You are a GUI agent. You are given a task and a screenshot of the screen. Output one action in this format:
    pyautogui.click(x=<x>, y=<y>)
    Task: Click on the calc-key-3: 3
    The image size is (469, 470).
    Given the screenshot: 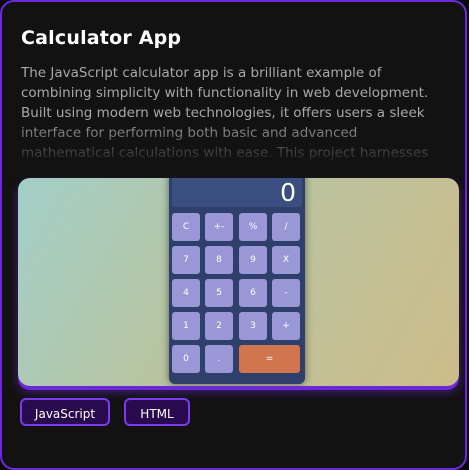 What is the action you would take?
    pyautogui.click(x=253, y=326)
    